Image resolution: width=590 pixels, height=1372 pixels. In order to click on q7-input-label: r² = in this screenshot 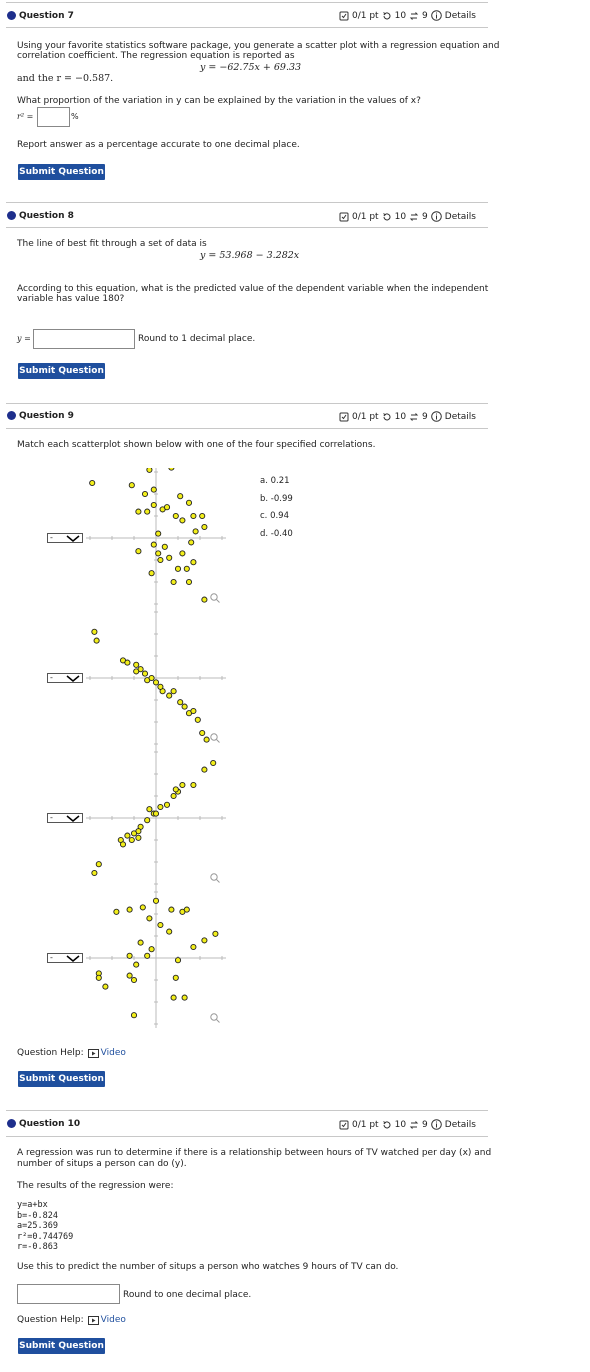, I will do `click(25, 116)`.